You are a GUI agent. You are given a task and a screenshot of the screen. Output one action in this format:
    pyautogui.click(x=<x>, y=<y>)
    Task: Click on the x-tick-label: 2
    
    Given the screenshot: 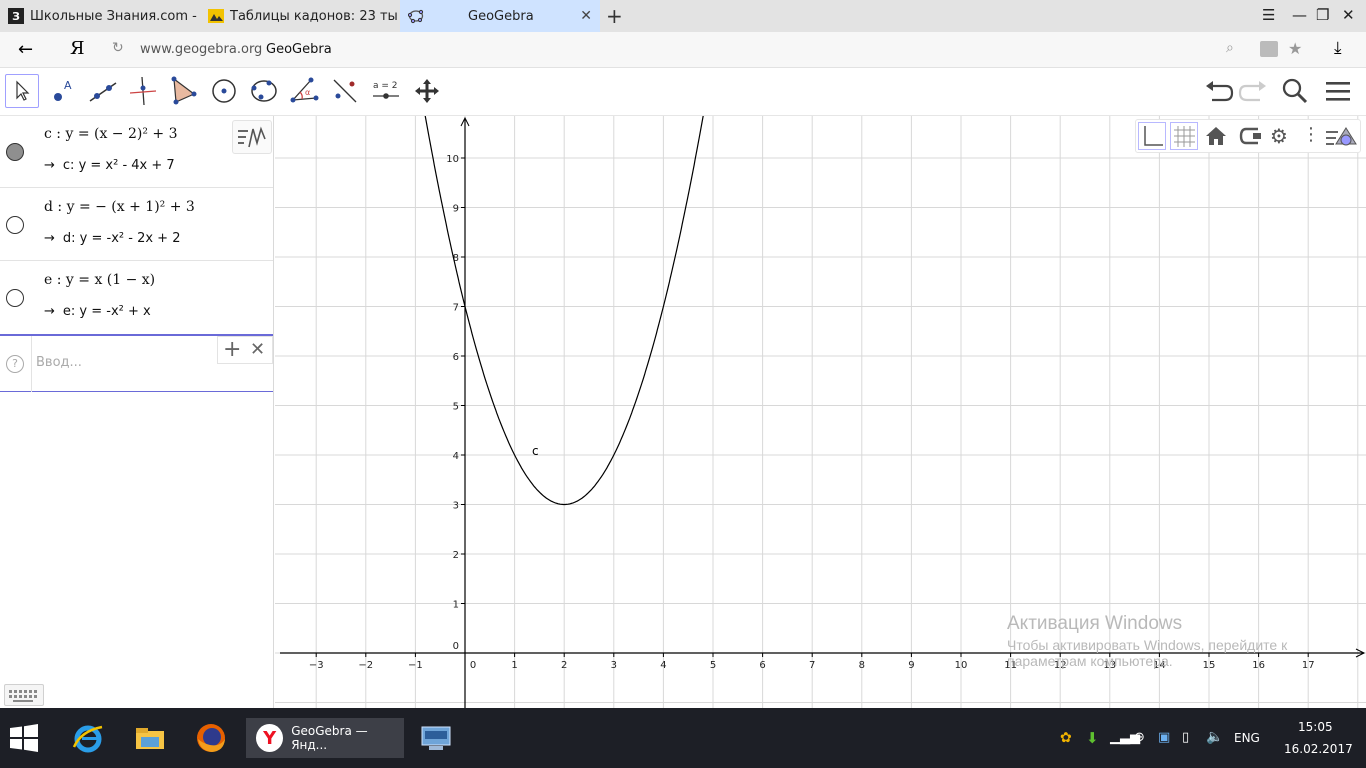 What is the action you would take?
    pyautogui.click(x=564, y=665)
    